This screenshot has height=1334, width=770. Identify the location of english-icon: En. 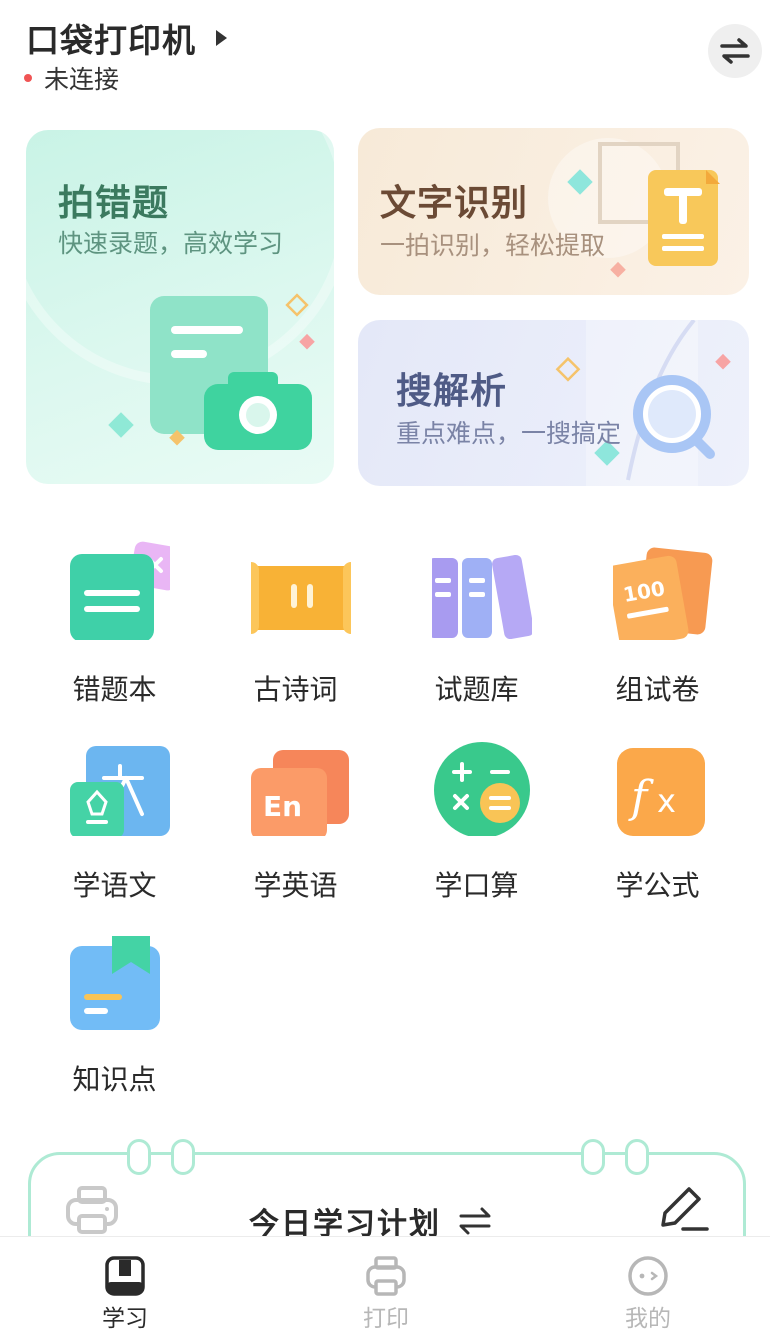
(300, 793).